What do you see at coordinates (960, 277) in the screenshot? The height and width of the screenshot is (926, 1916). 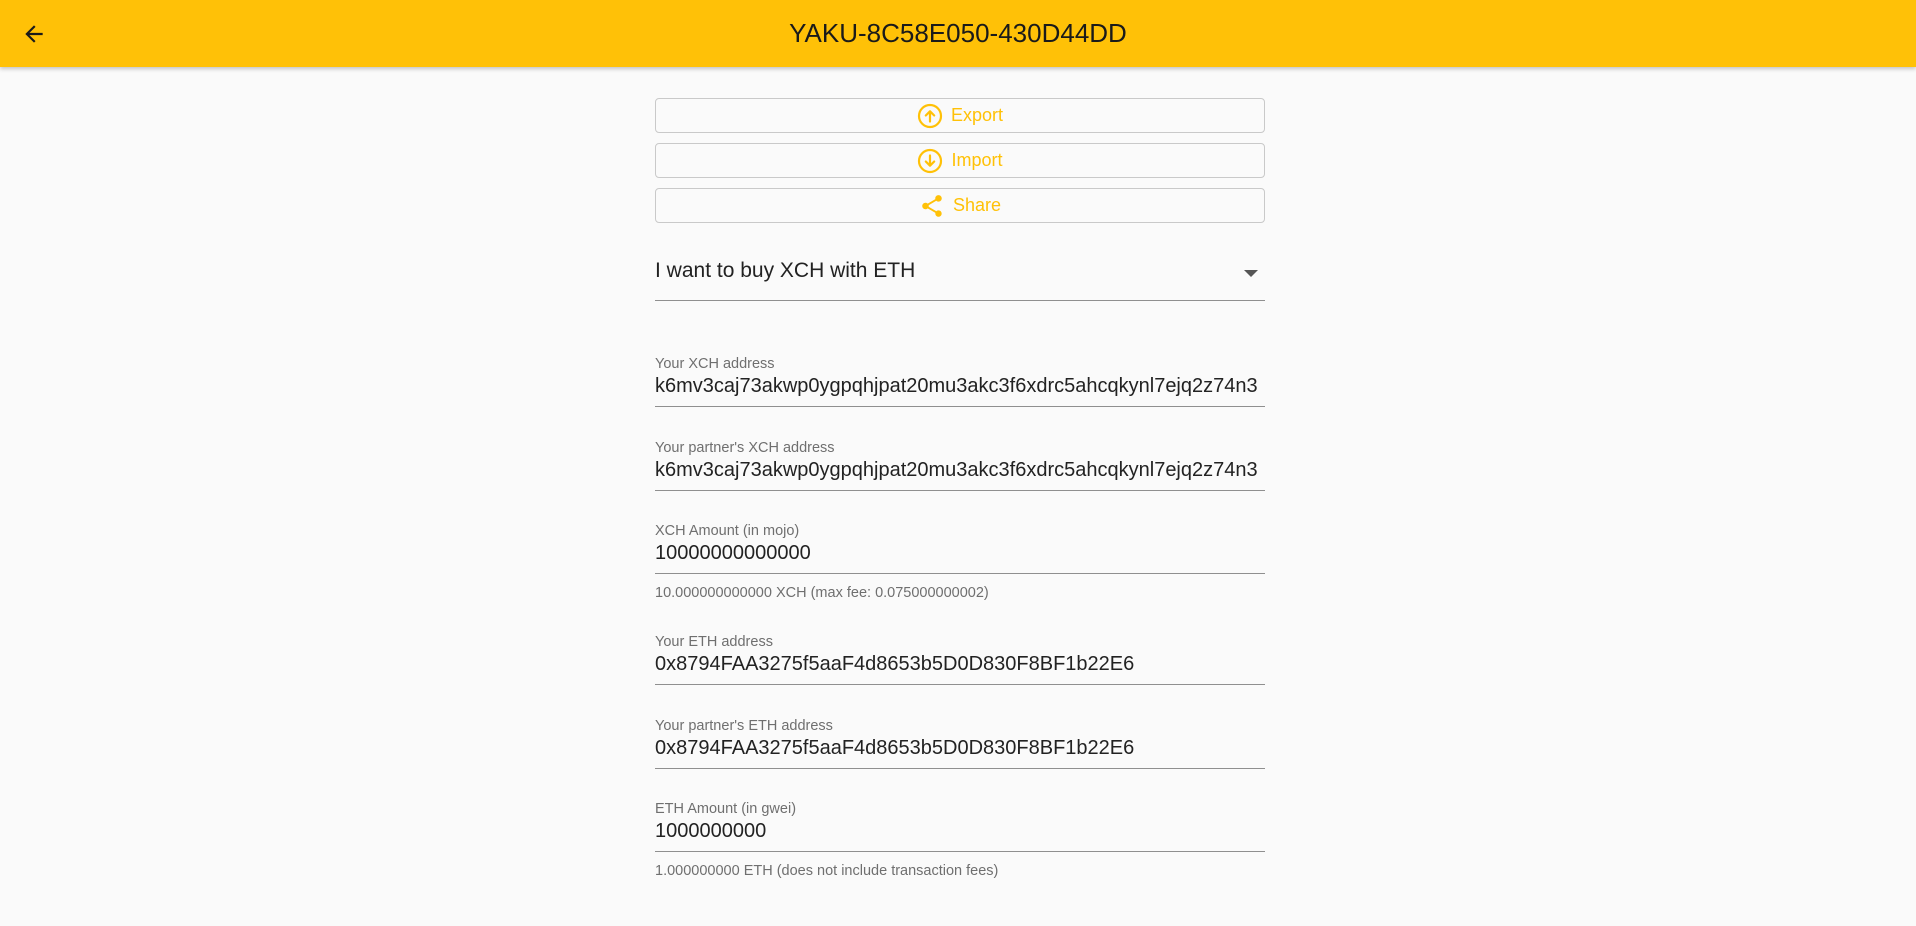 I see `trade-mode-dropdown: I want to buy XCH with ETH` at bounding box center [960, 277].